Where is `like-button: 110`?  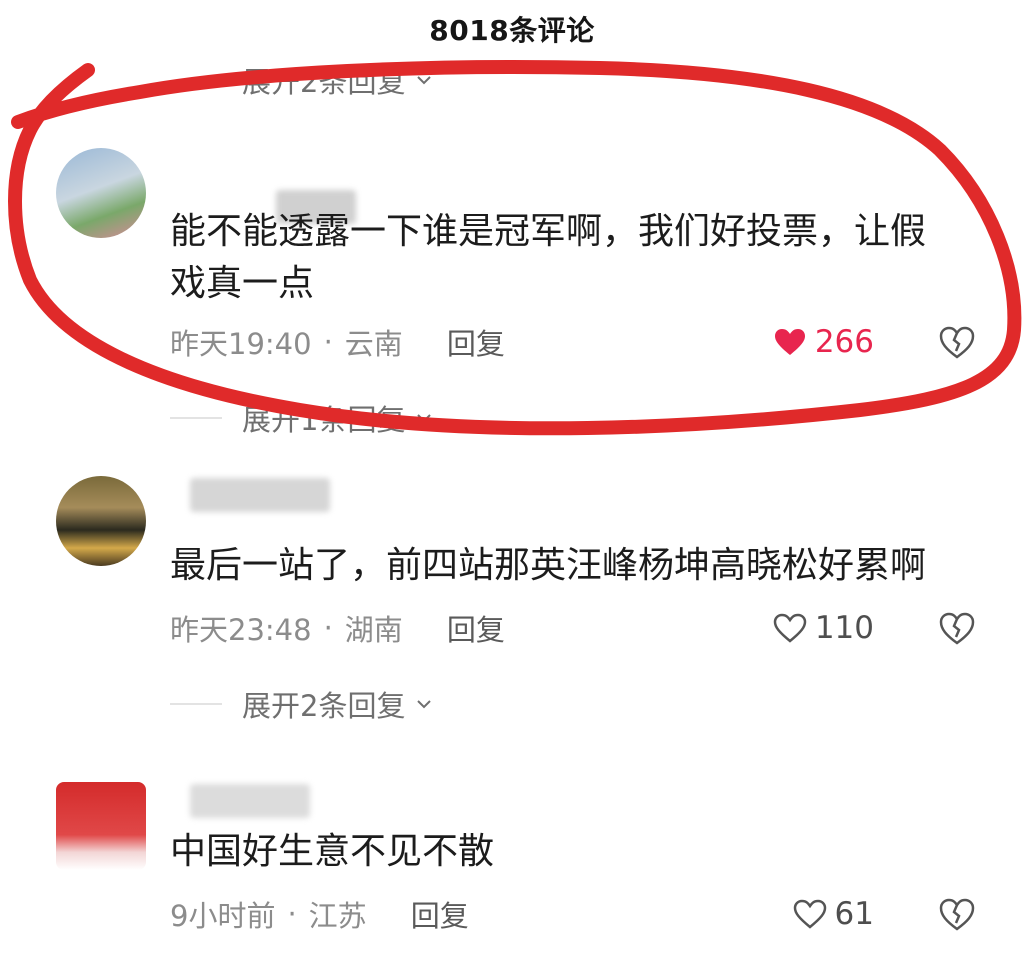
like-button: 110 is located at coordinates (823, 628).